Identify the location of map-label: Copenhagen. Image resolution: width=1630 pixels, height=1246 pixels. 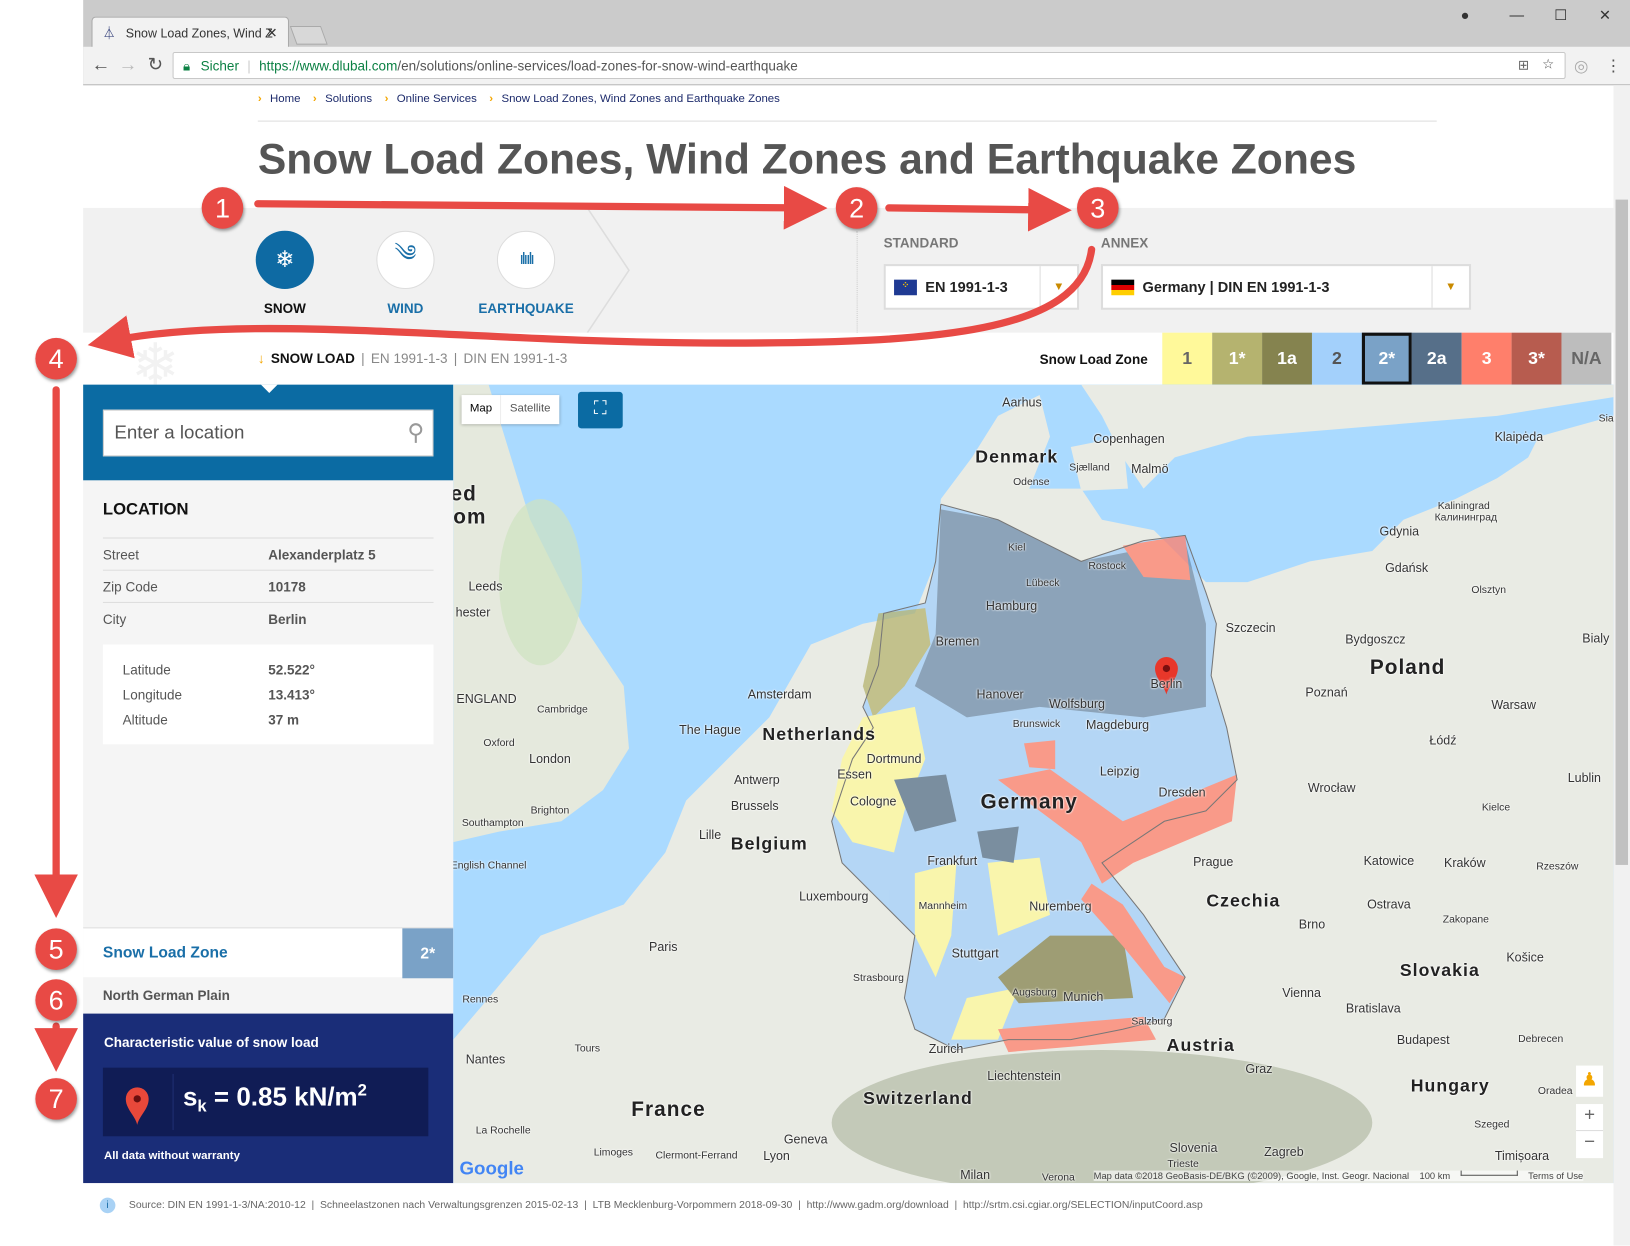
(1129, 438).